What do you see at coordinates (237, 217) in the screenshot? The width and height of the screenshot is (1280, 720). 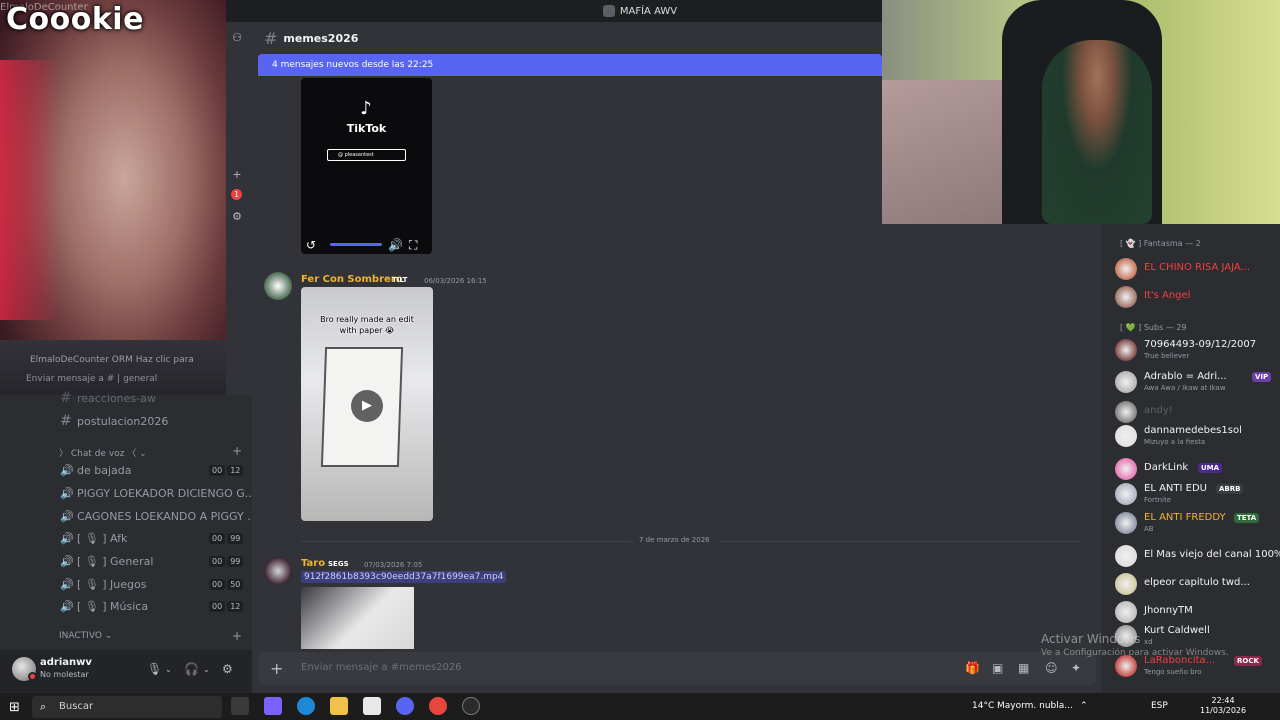 I see `gear-icon: ⚙` at bounding box center [237, 217].